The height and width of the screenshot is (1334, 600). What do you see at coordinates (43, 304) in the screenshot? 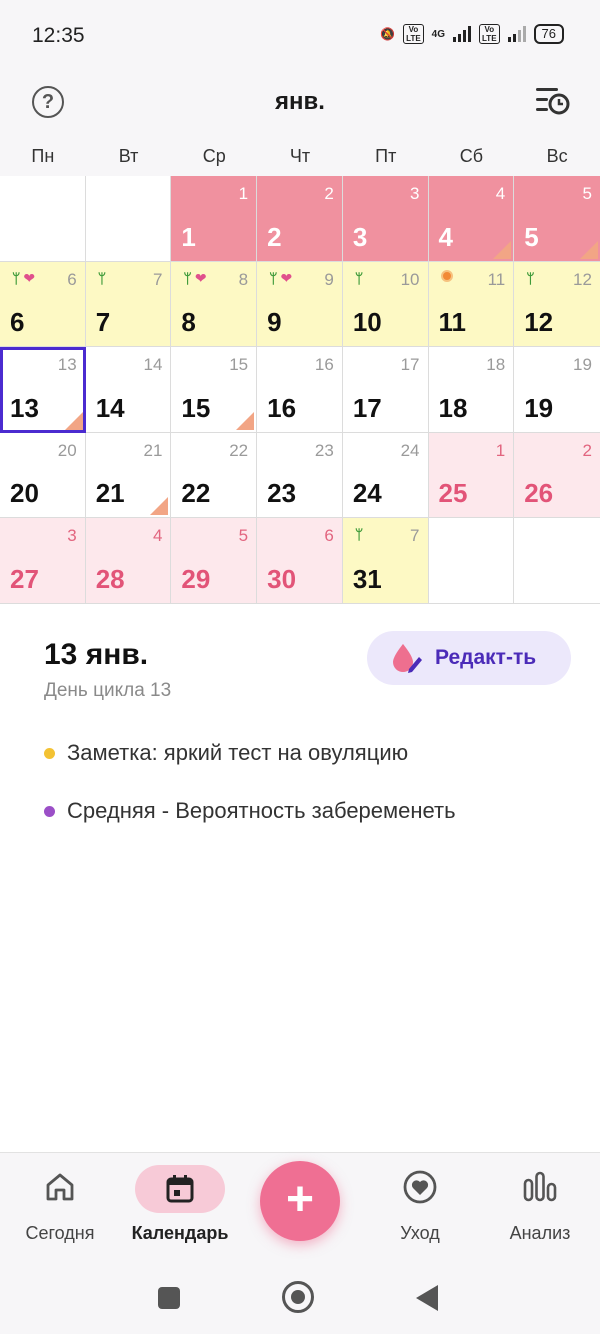
I see `day-cell: ᛘ ❤ 6 6` at bounding box center [43, 304].